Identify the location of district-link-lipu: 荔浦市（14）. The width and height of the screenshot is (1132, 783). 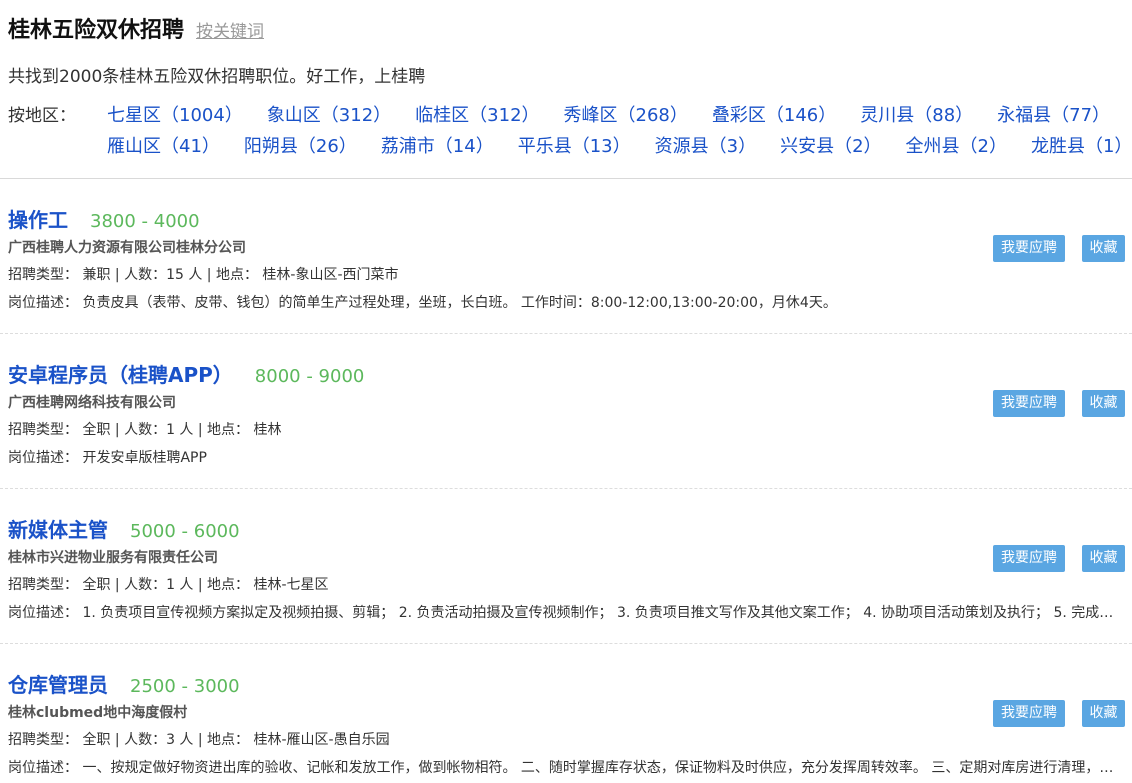
(437, 145).